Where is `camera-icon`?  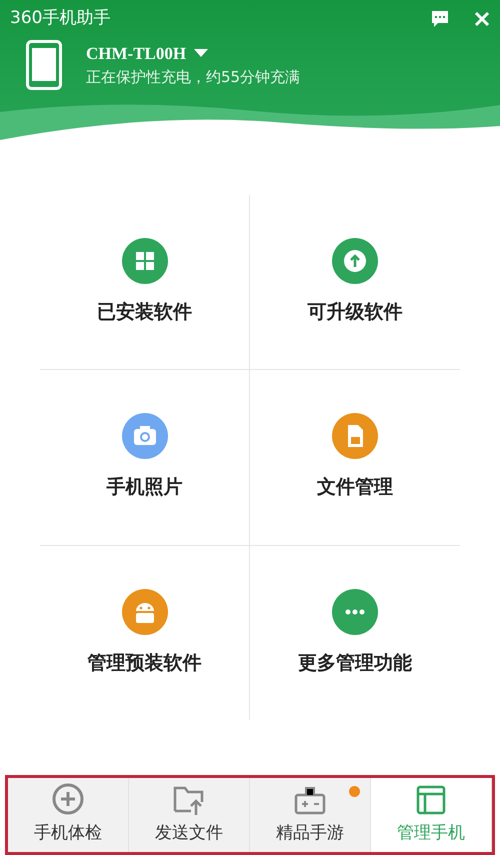
camera-icon is located at coordinates (145, 436).